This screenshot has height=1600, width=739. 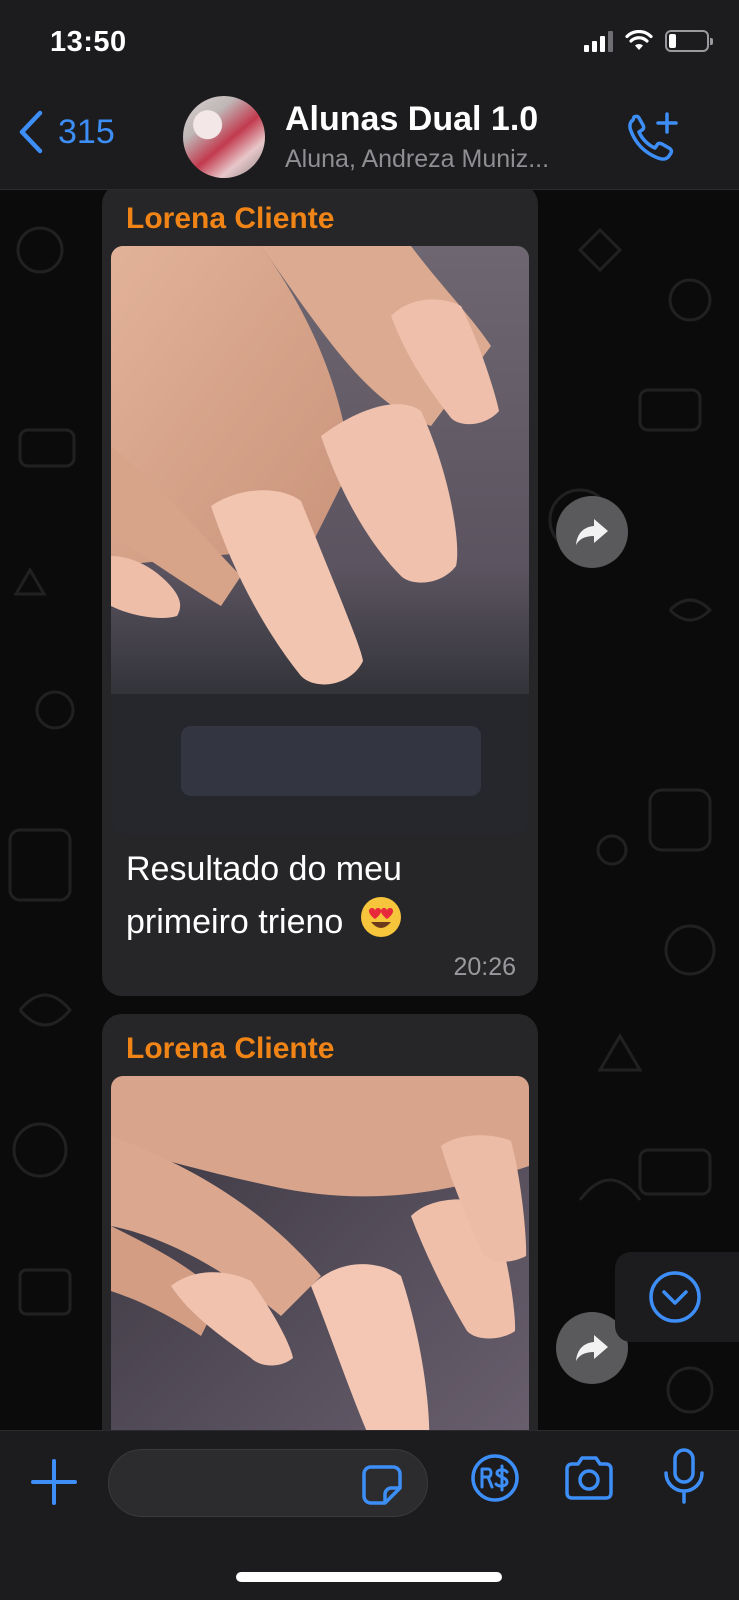 What do you see at coordinates (224, 137) in the screenshot?
I see `group-avatar` at bounding box center [224, 137].